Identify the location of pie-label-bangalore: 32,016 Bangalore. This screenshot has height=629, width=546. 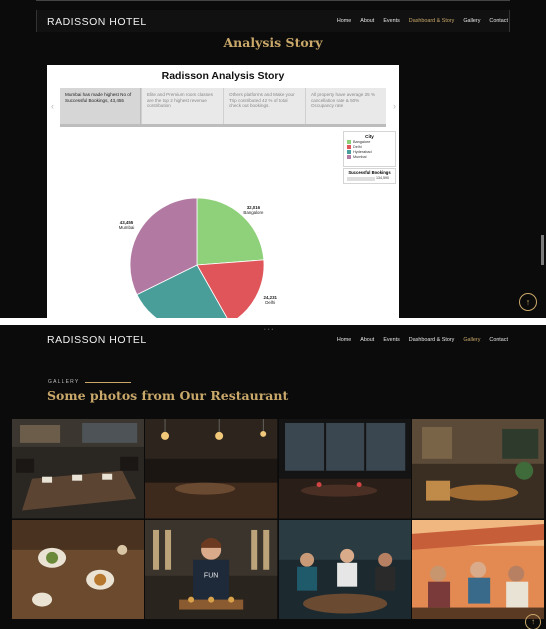
(253, 210).